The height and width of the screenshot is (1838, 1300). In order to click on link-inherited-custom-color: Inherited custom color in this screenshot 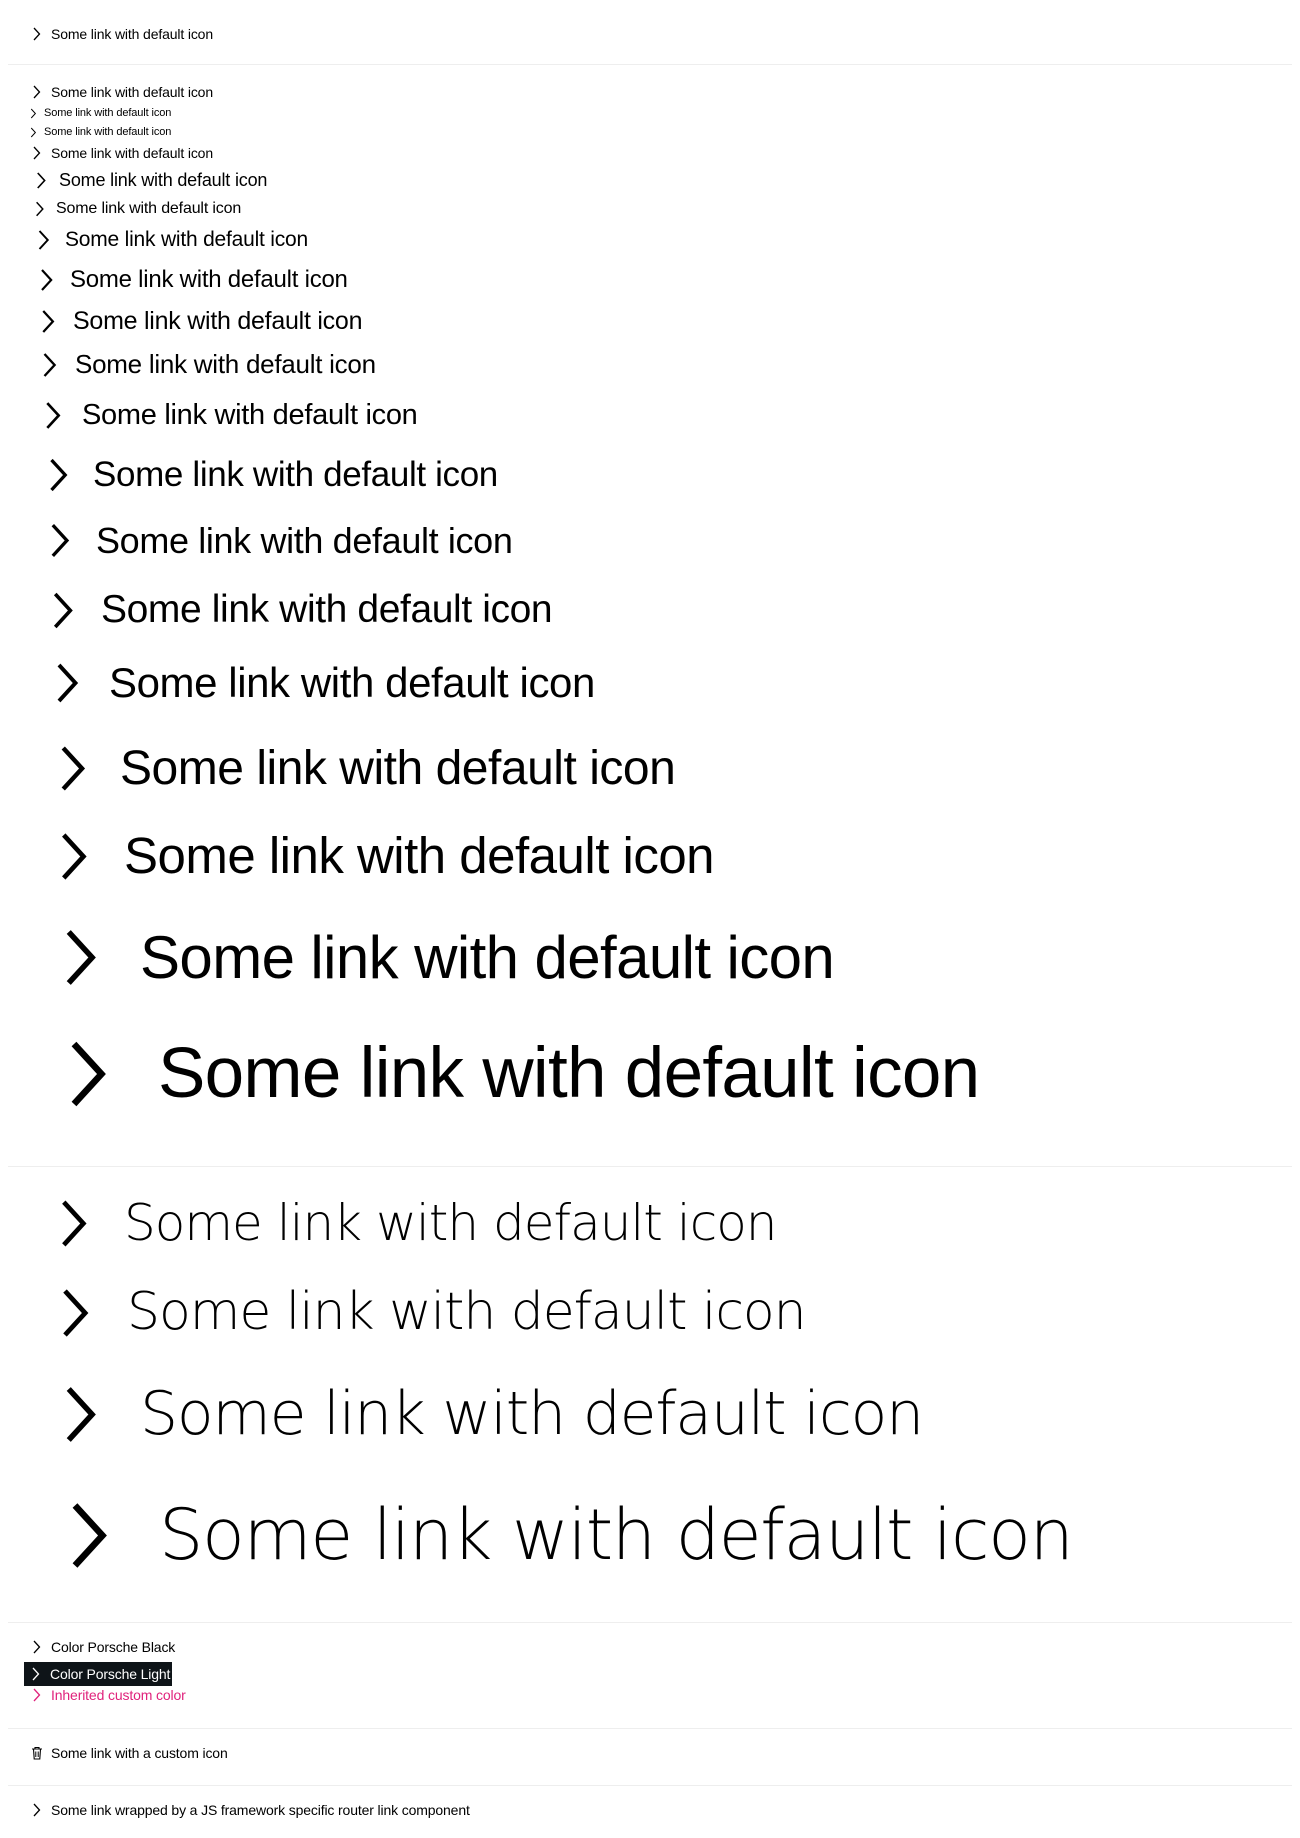, I will do `click(108, 1695)`.